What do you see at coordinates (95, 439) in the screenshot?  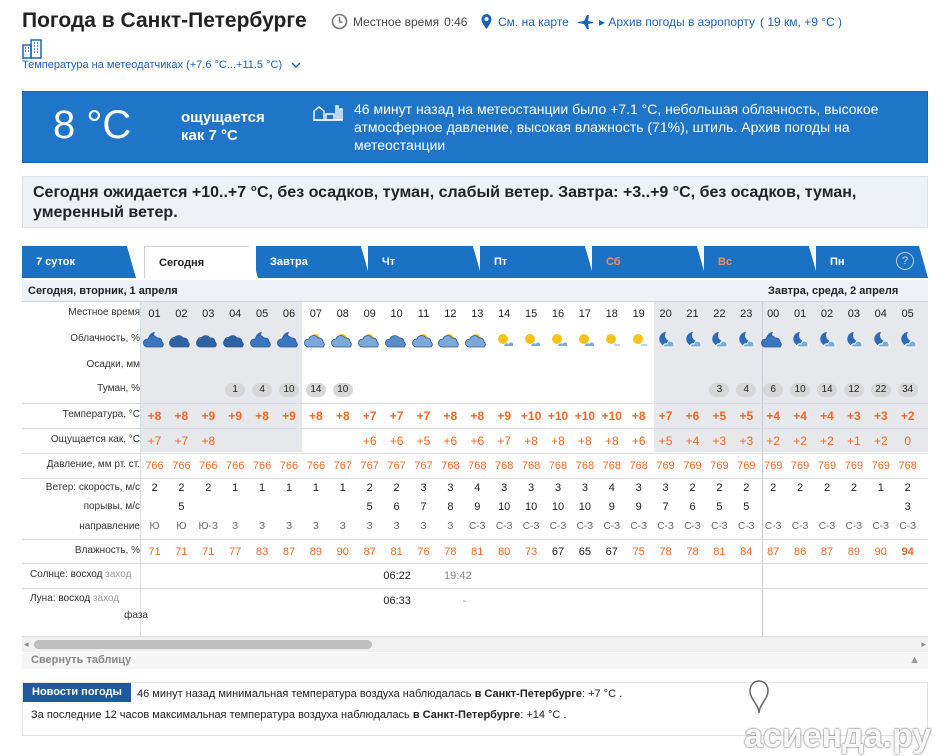 I see `row-label-feels: Ощущается как, °C` at bounding box center [95, 439].